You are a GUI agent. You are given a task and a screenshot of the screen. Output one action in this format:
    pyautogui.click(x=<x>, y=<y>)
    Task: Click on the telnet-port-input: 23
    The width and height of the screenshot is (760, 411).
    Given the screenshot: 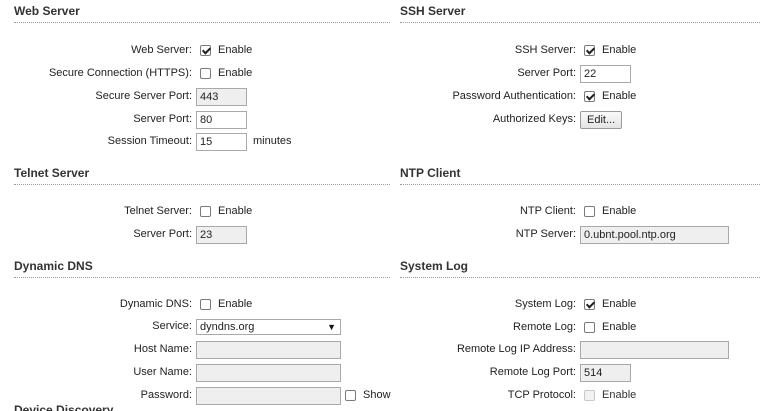 What is the action you would take?
    pyautogui.click(x=221, y=234)
    